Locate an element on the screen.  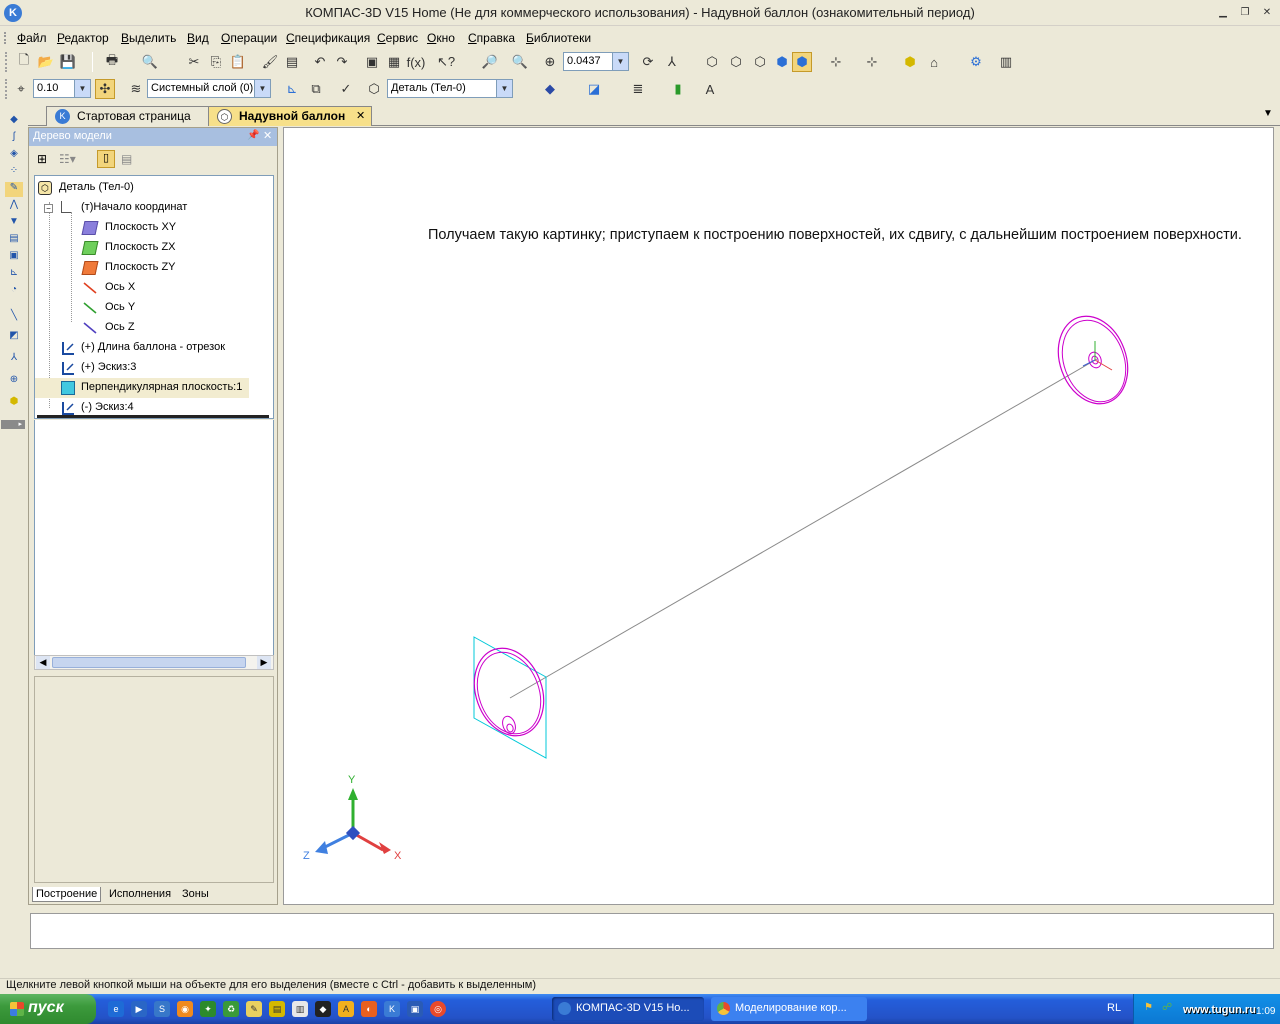
tab-balloon: ⬡ Надувной баллон is located at coordinates (290, 116).